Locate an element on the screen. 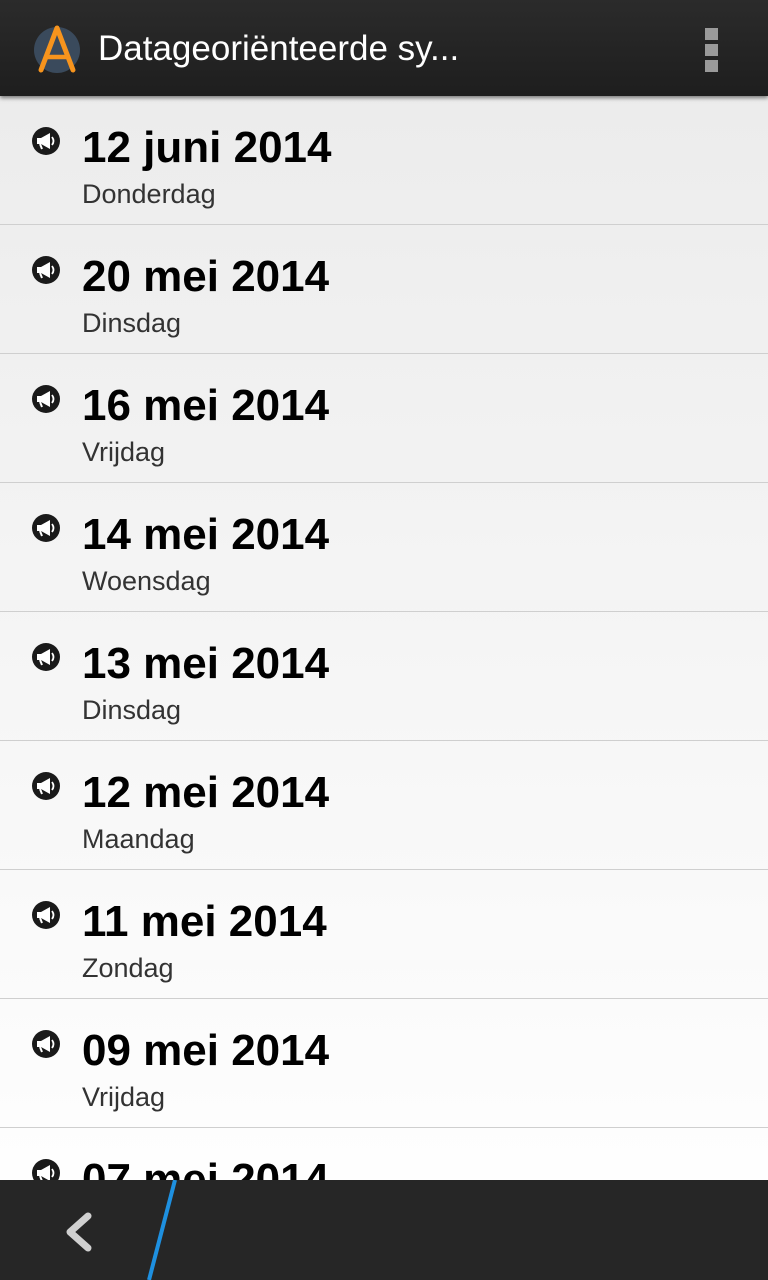 The width and height of the screenshot is (768, 1280). list-item: 11 mei 2014 Zondag is located at coordinates (384, 934).